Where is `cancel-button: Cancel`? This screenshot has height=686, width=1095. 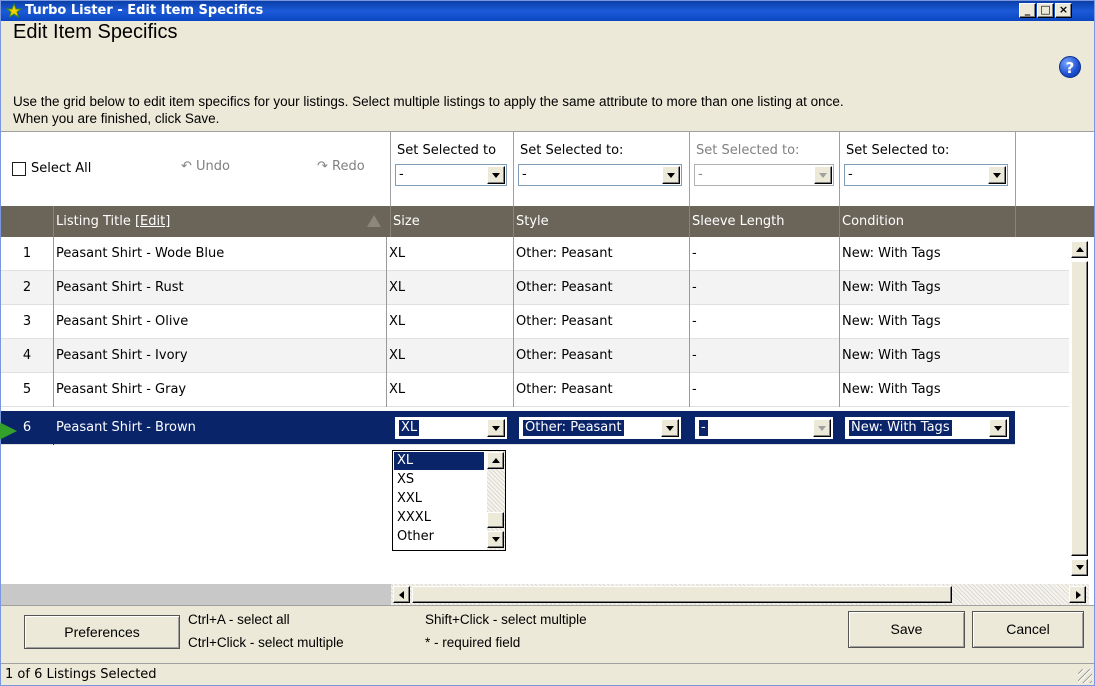
cancel-button: Cancel is located at coordinates (1028, 629).